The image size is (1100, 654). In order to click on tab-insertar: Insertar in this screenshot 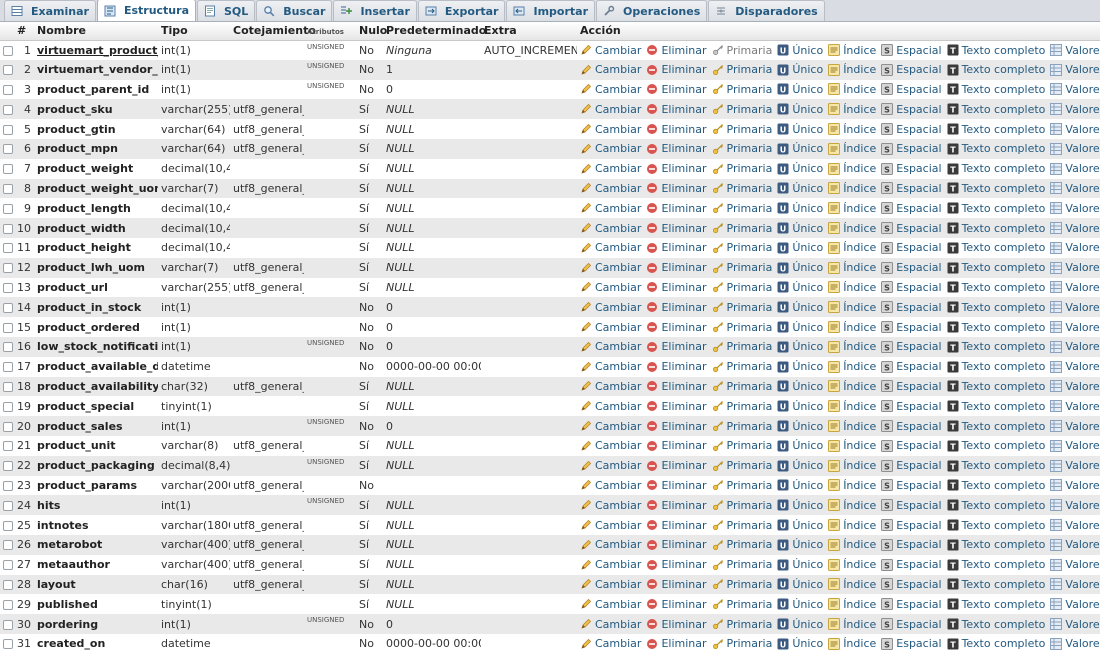, I will do `click(375, 10)`.